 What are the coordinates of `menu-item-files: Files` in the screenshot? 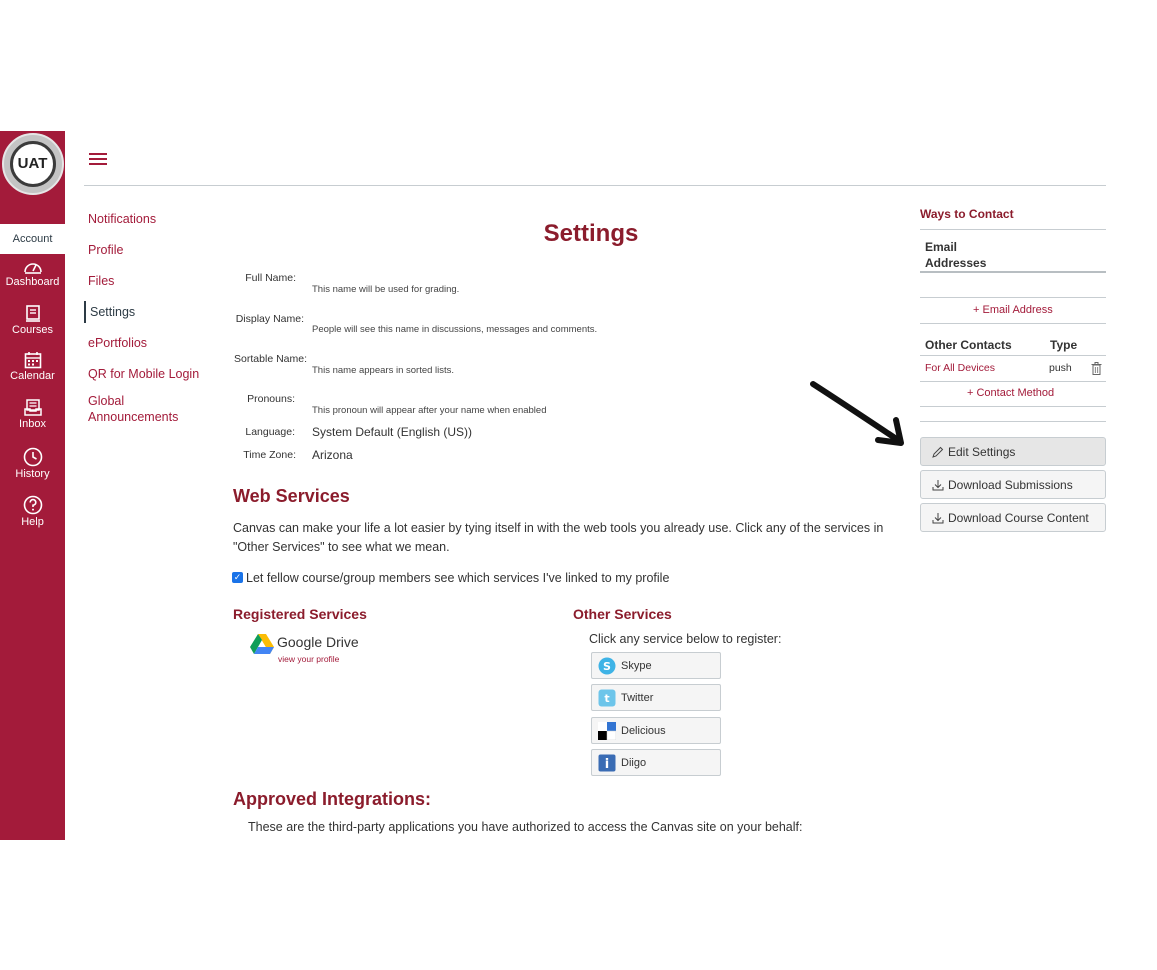 It's located at (149, 281).